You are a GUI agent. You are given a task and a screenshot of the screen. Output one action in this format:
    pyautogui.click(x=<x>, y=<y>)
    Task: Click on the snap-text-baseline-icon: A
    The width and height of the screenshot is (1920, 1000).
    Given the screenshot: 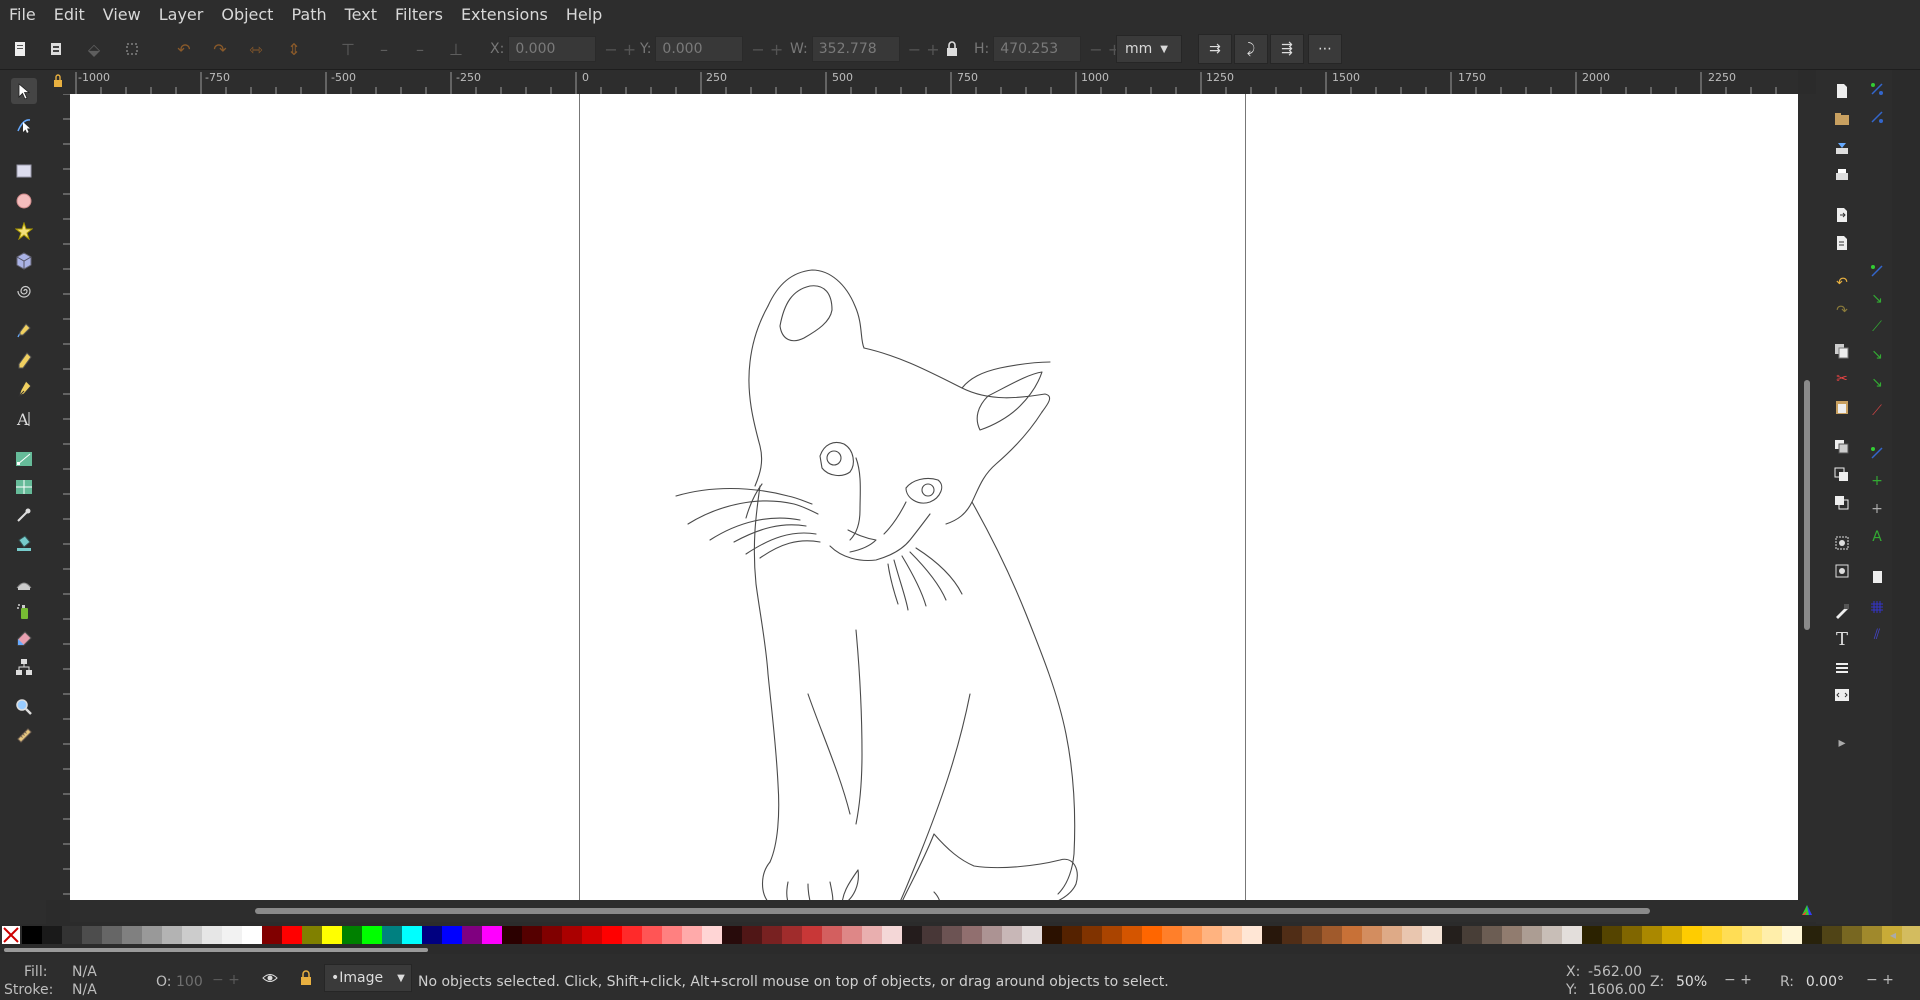 What is the action you would take?
    pyautogui.click(x=1877, y=537)
    